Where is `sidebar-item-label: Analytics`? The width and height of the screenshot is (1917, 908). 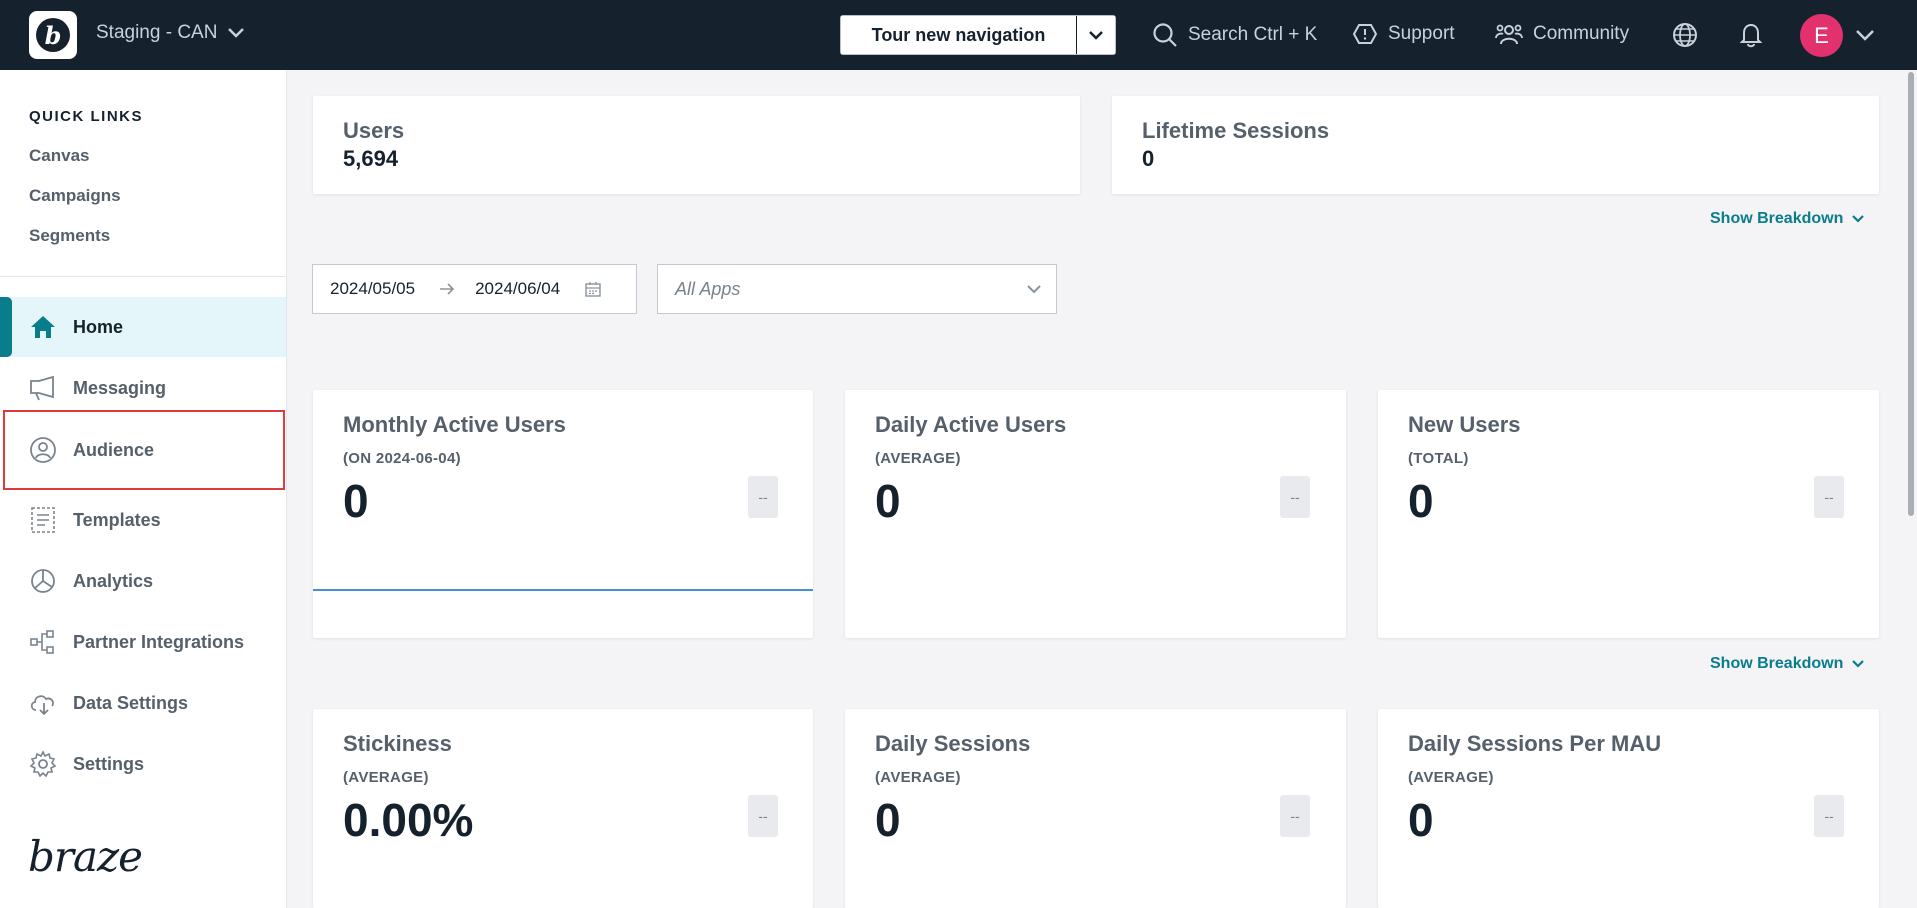
sidebar-item-label: Analytics is located at coordinates (113, 580).